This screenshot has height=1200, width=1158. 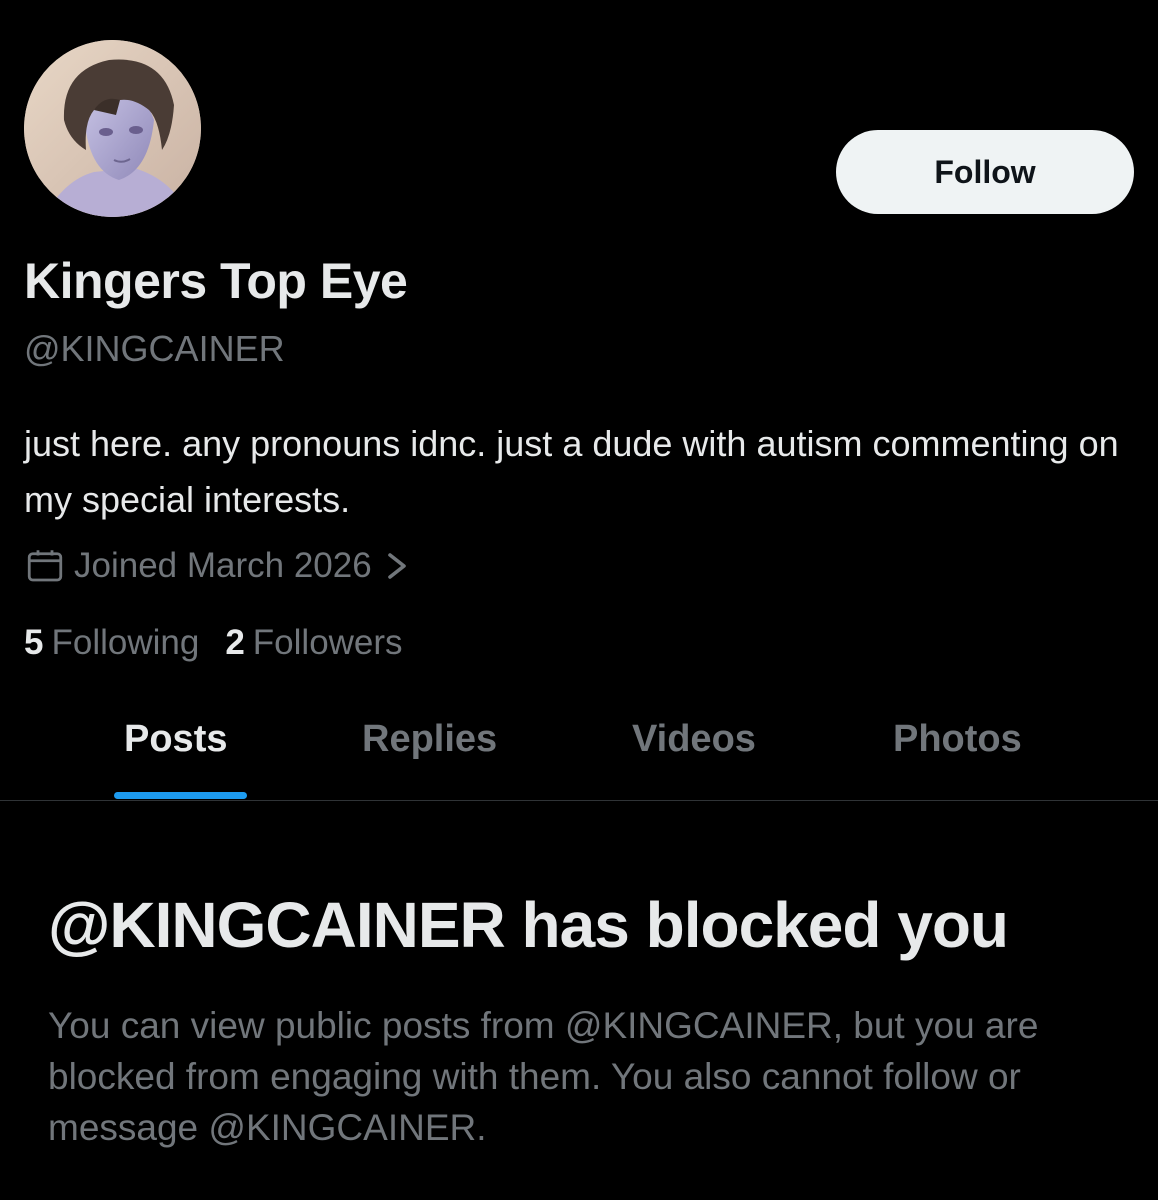 What do you see at coordinates (957, 739) in the screenshot?
I see `tab-photos: Photos` at bounding box center [957, 739].